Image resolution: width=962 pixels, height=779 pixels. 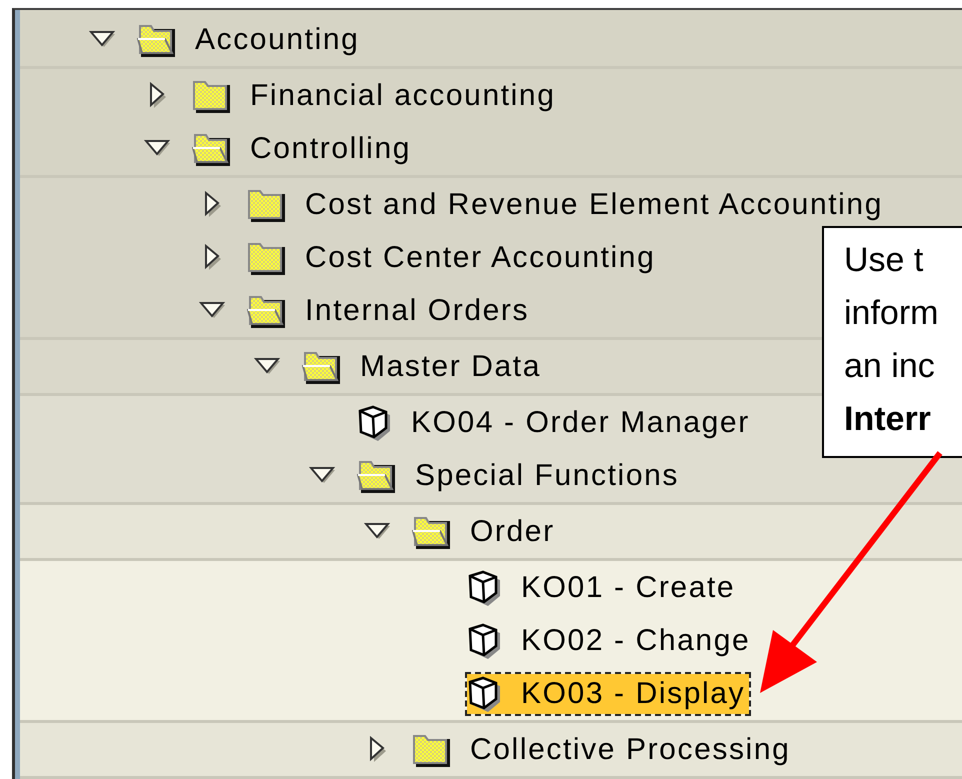 What do you see at coordinates (610, 640) in the screenshot?
I see `tree-item: KO02 - Change` at bounding box center [610, 640].